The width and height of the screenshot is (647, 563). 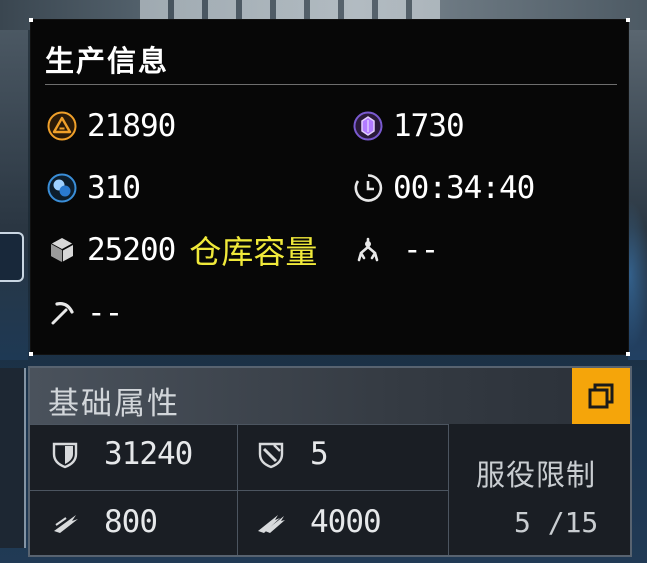 I want to click on attr-value: 31240, so click(x=148, y=454).